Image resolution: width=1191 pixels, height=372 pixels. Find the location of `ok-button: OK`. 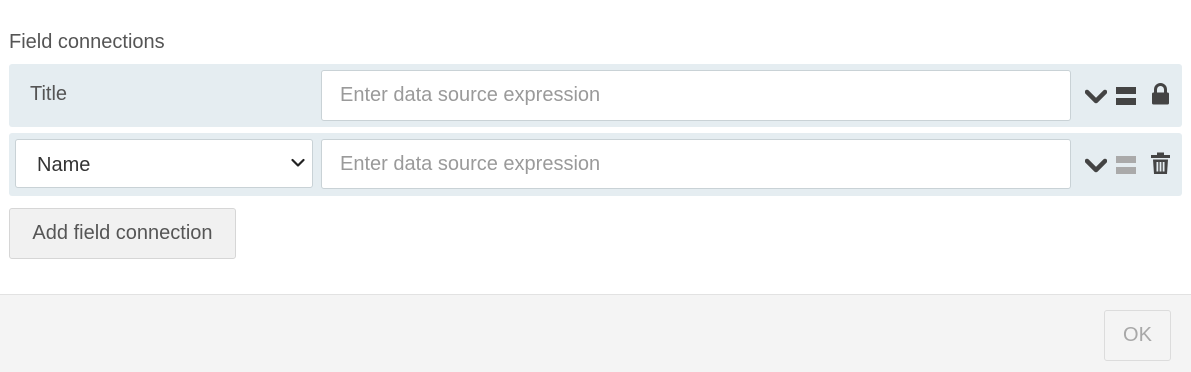

ok-button: OK is located at coordinates (1137, 335).